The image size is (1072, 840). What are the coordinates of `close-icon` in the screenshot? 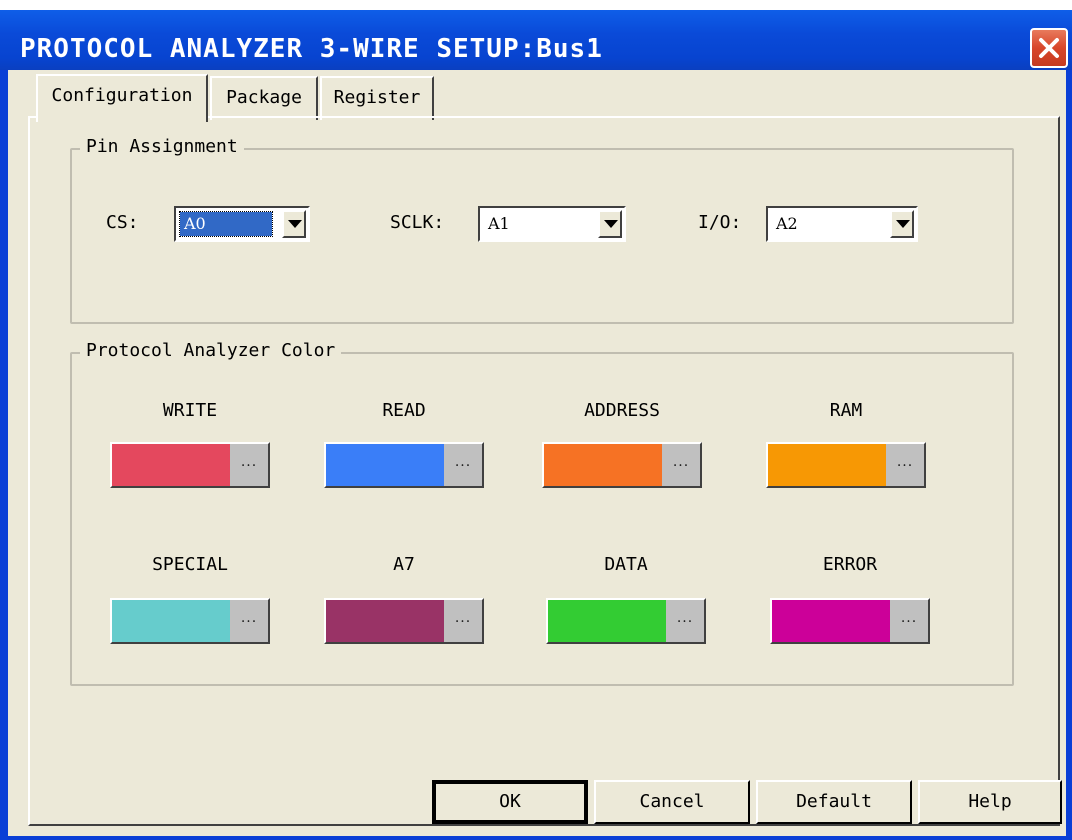 It's located at (1049, 48).